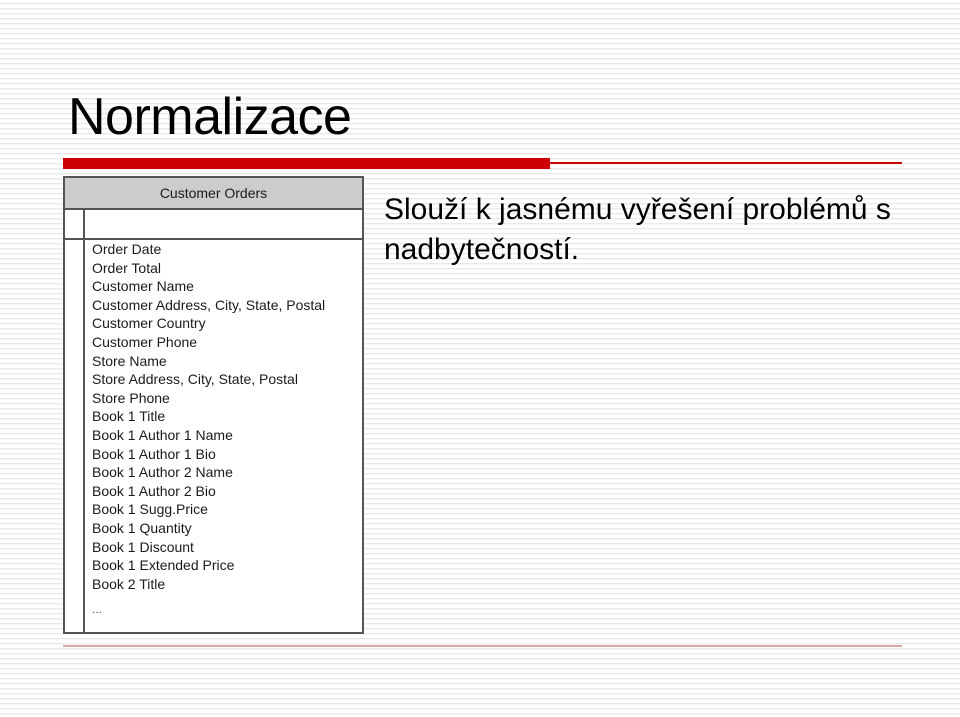  What do you see at coordinates (150, 509) in the screenshot?
I see `field-list-item: Book 1 Sugg.Price` at bounding box center [150, 509].